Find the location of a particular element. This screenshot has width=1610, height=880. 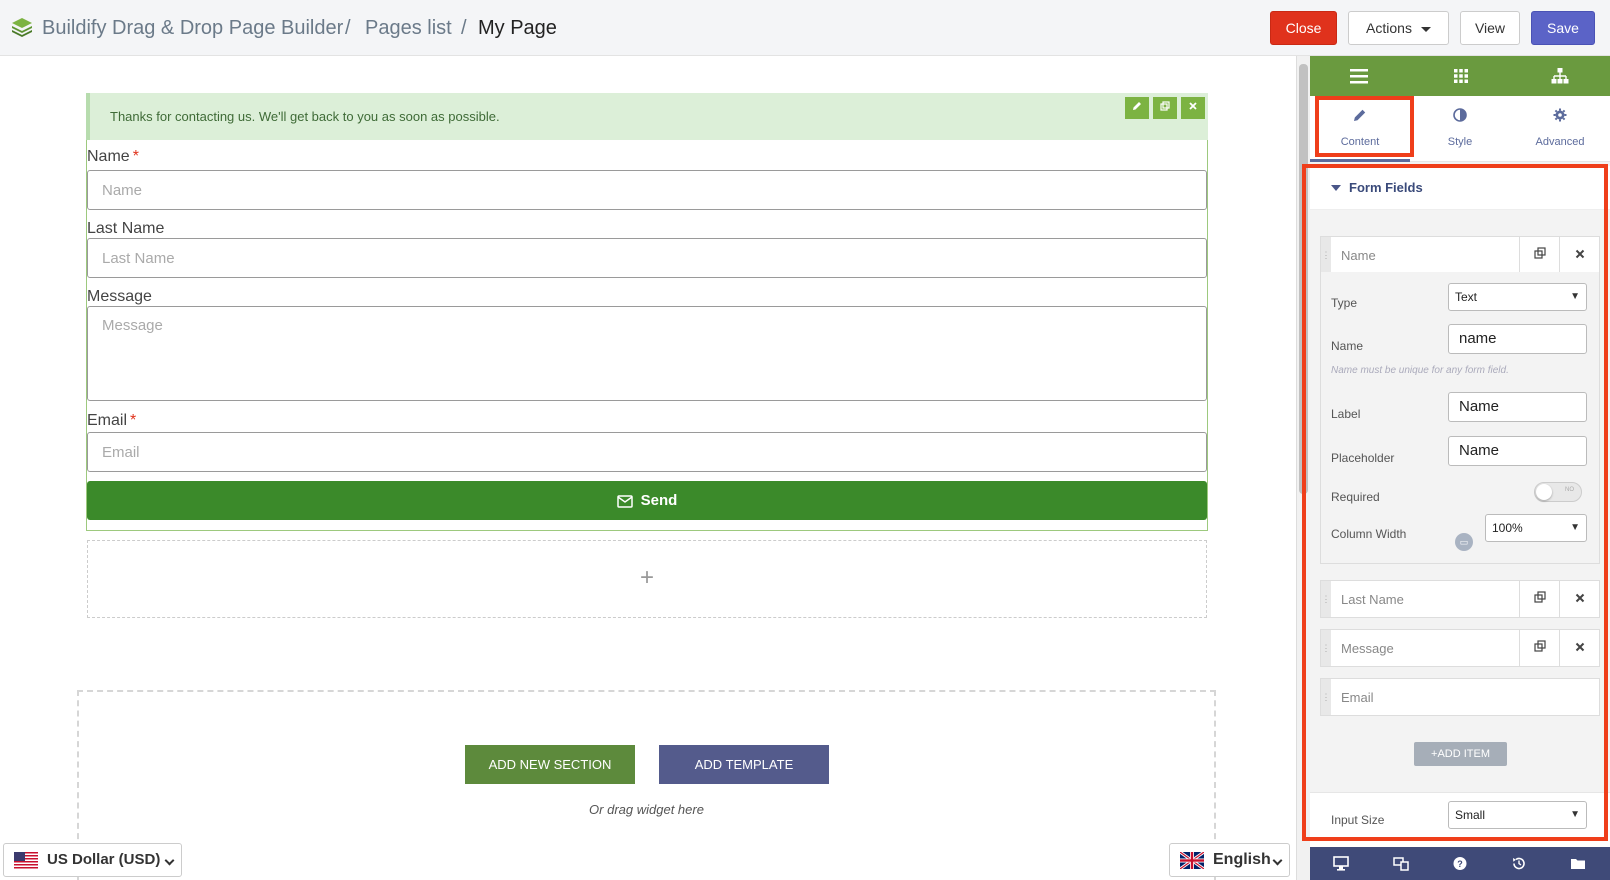

form-field-item-message: ⋮ Message is located at coordinates (1460, 648).